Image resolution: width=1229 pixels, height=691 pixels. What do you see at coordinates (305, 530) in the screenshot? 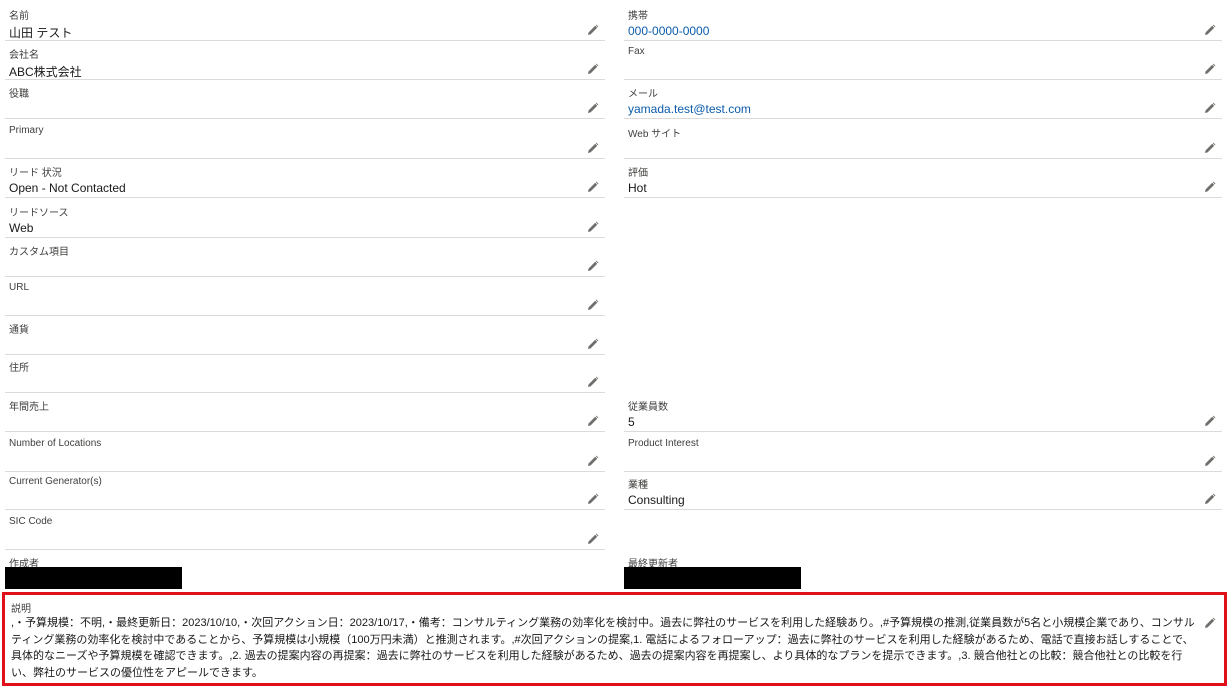
I see `field-sic-code: SIC Code` at bounding box center [305, 530].